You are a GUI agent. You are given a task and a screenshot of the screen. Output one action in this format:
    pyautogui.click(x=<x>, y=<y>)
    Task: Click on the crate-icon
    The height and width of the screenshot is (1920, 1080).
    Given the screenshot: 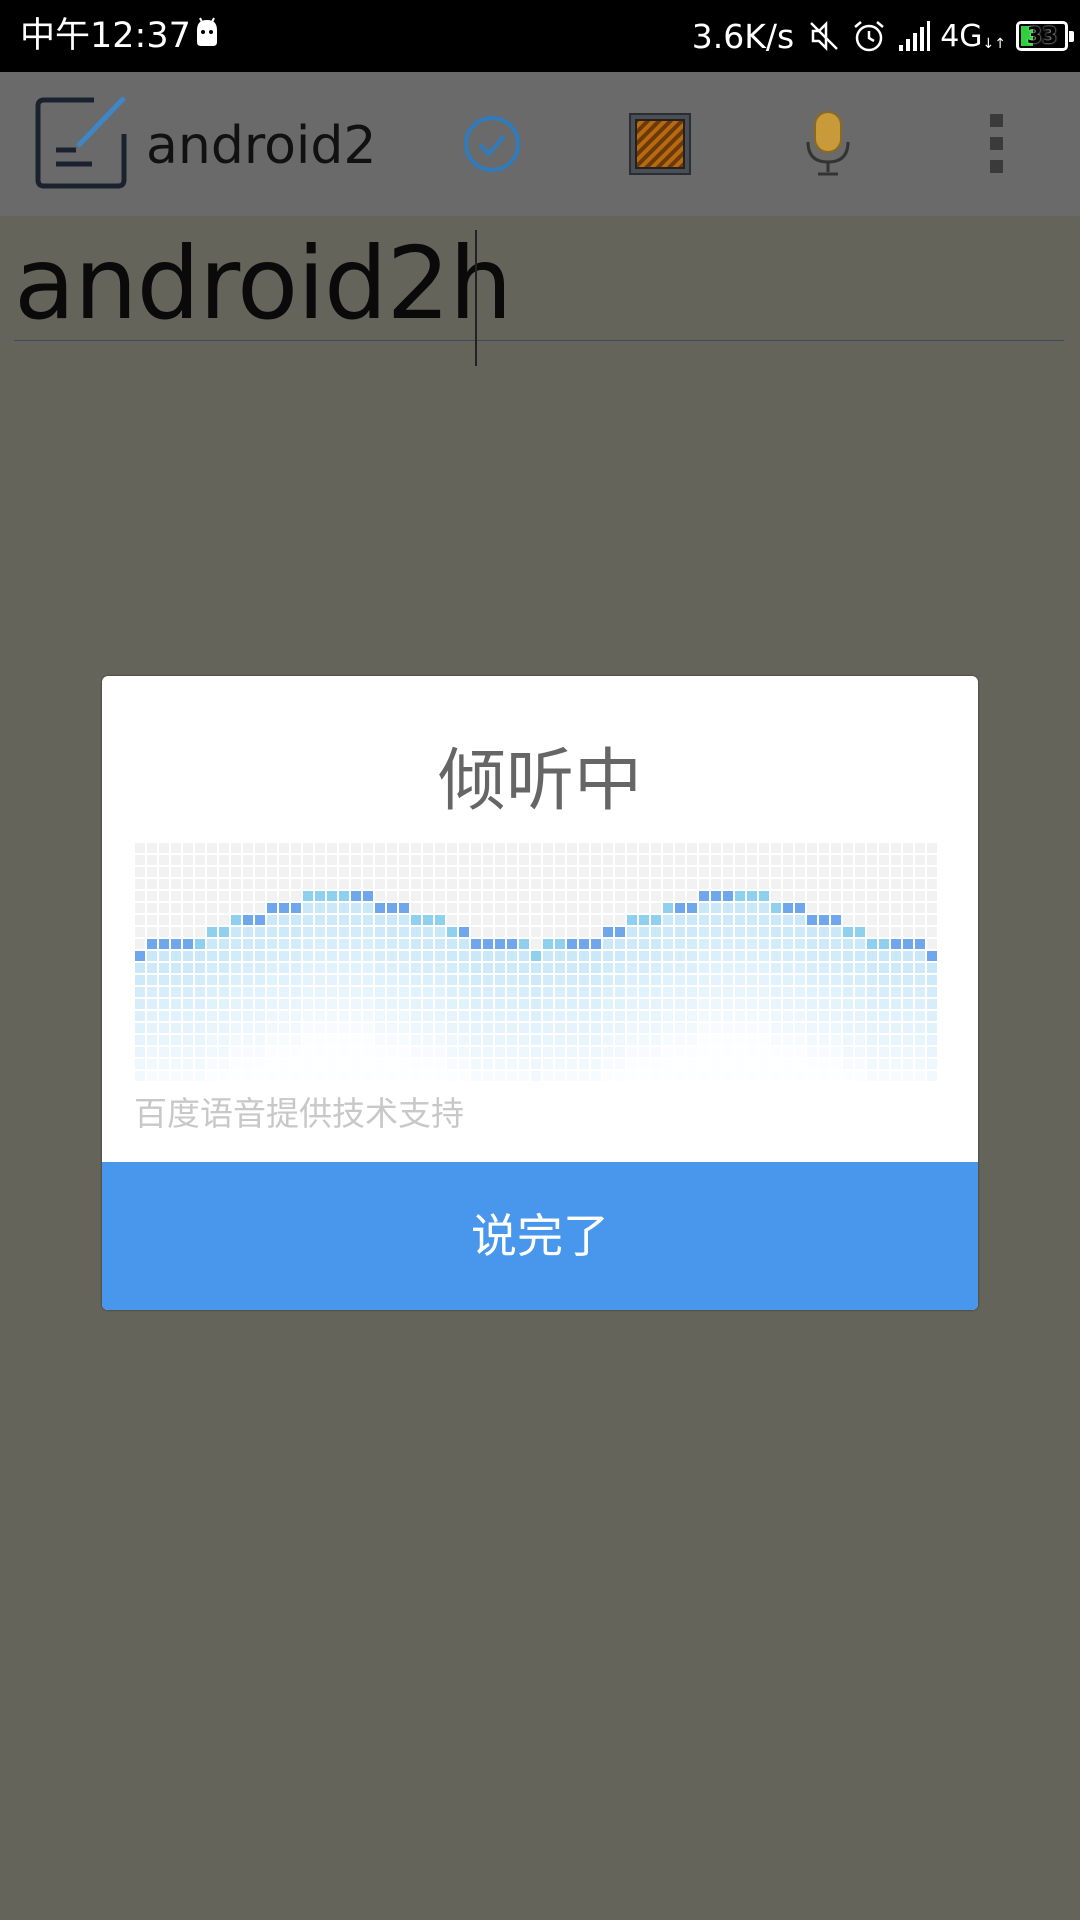 What is the action you would take?
    pyautogui.click(x=660, y=144)
    